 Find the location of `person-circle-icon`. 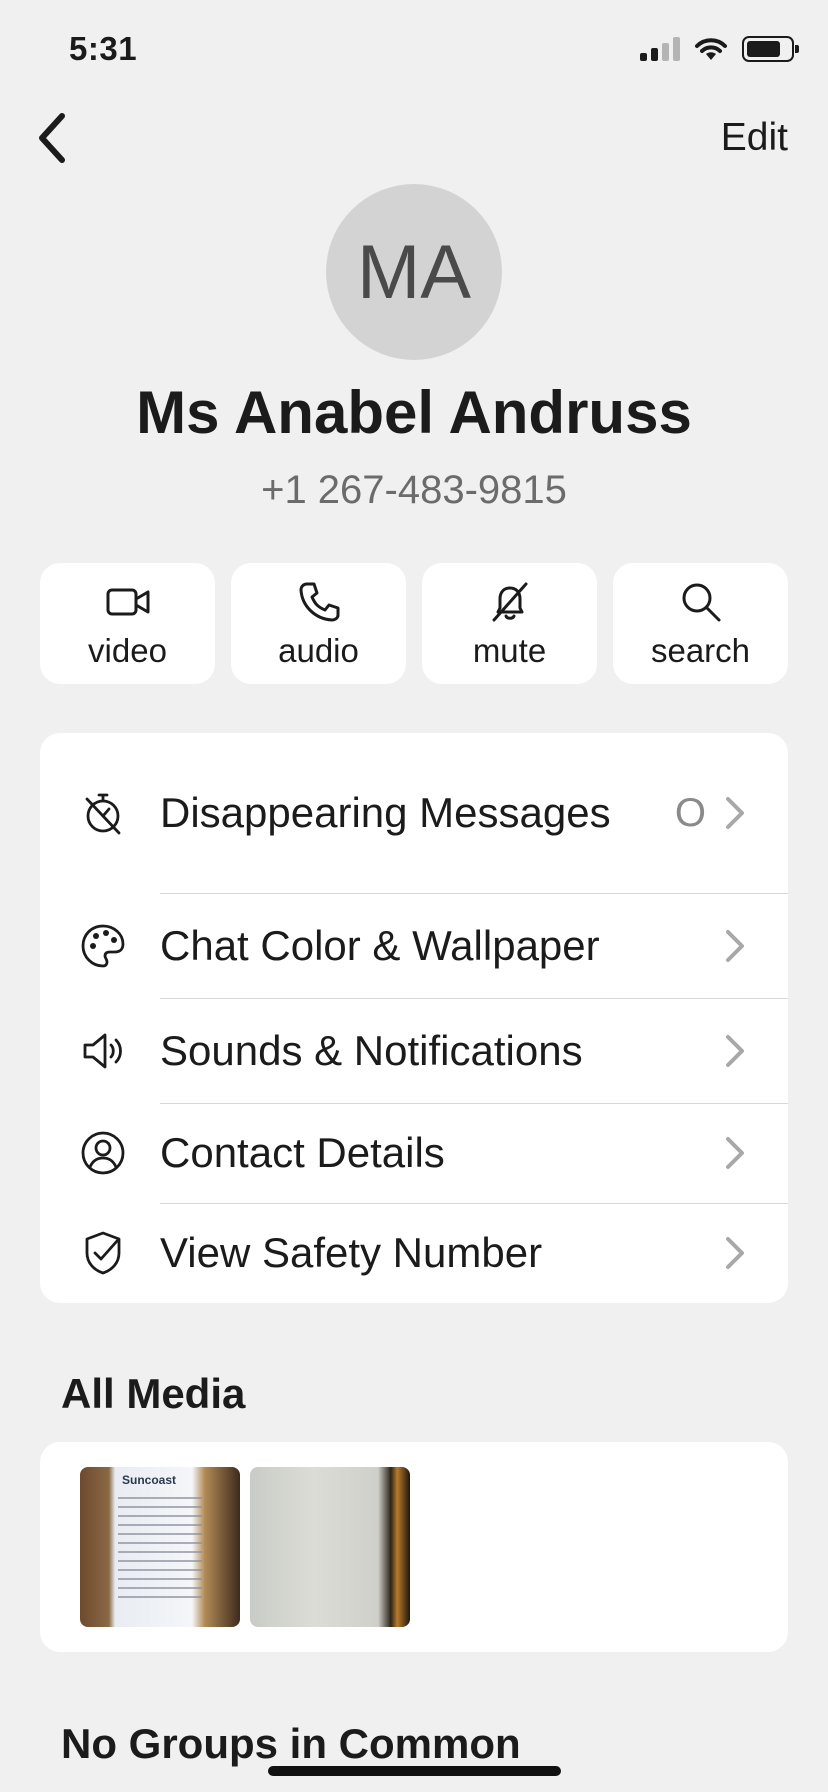

person-circle-icon is located at coordinates (103, 1153).